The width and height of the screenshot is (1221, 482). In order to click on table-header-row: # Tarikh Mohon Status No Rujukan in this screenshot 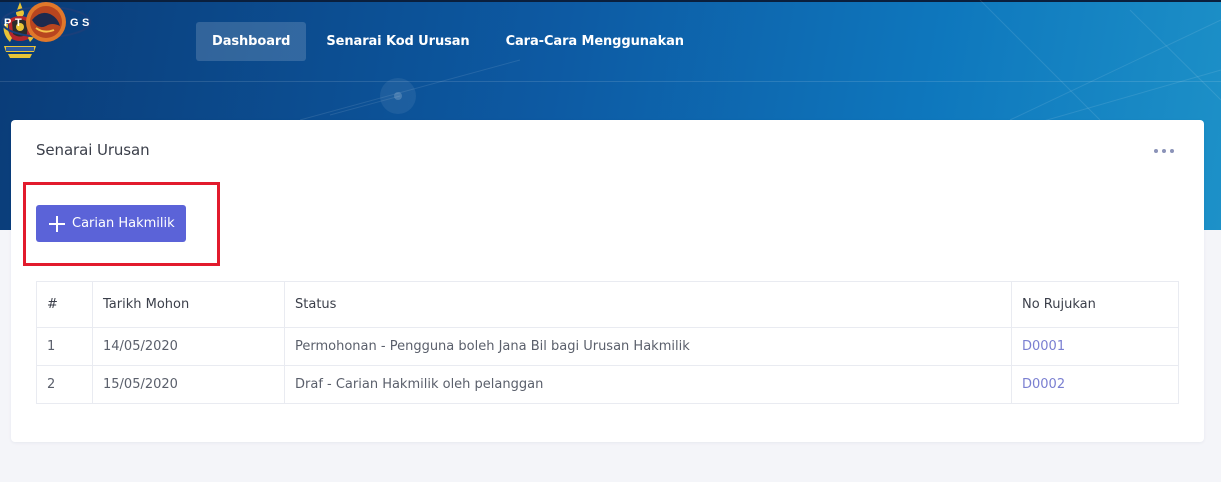, I will do `click(607, 304)`.